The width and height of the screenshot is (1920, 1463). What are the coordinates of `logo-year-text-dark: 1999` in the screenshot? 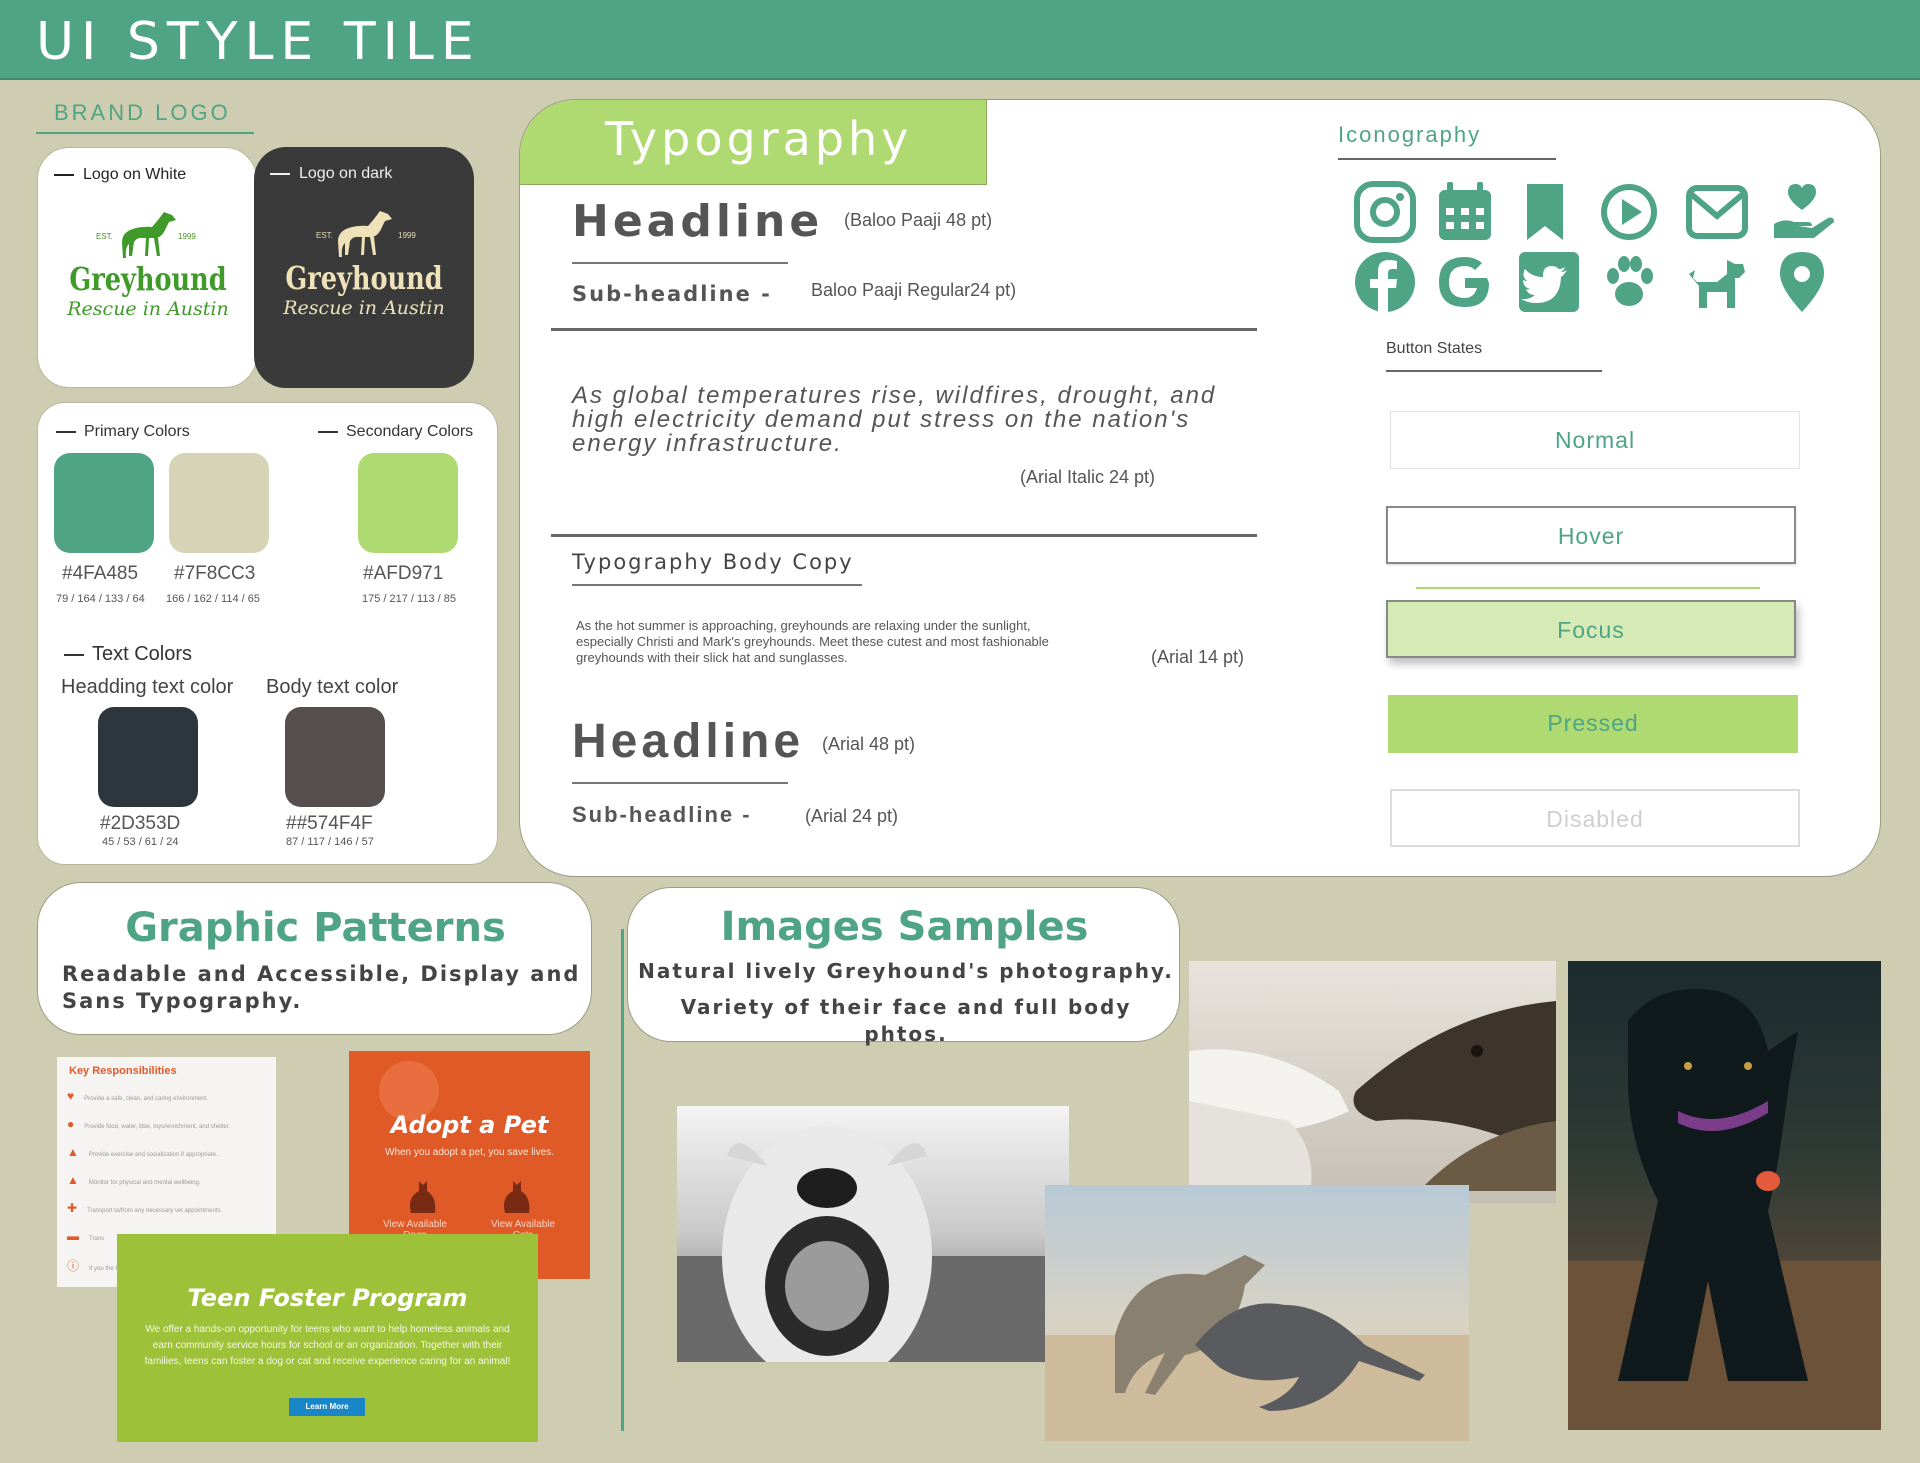 It's located at (407, 235).